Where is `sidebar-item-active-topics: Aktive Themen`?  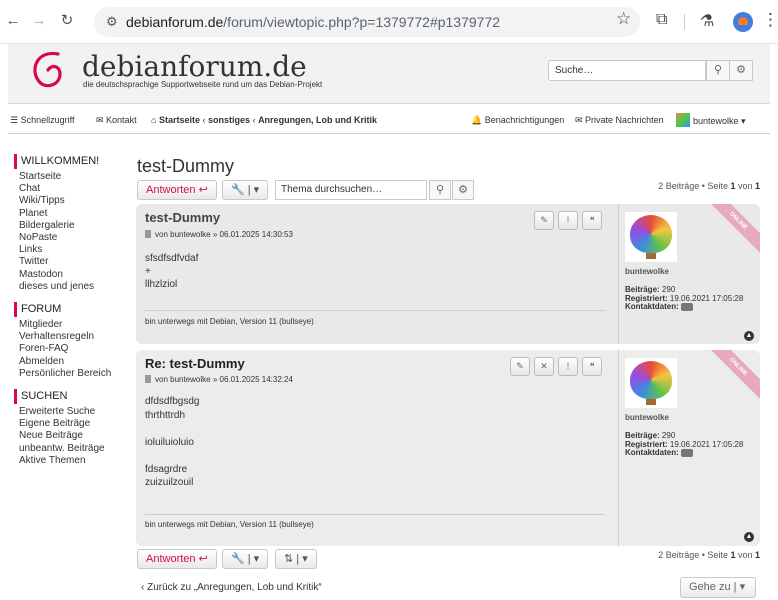 sidebar-item-active-topics: Aktive Themen is located at coordinates (69, 461).